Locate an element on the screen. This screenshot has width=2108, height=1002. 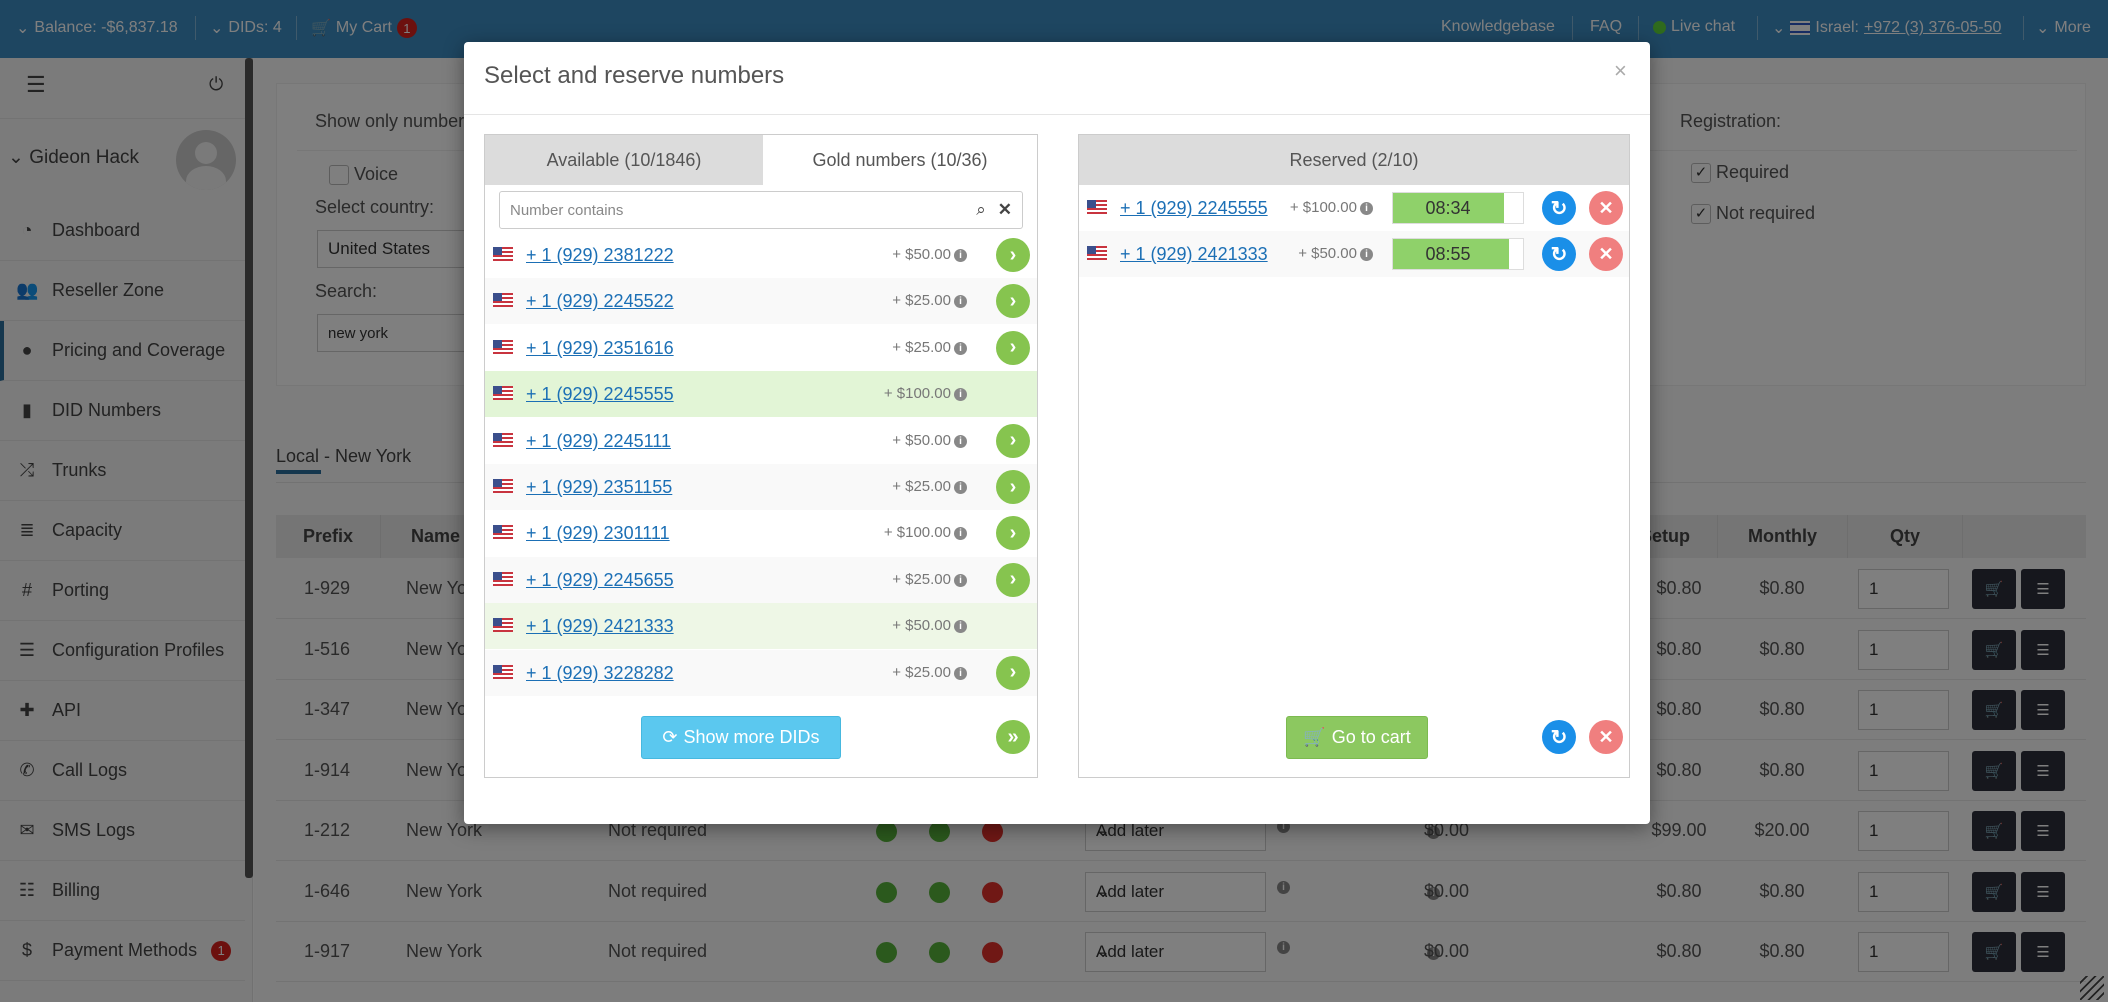
number-contains-input: Number contains ⌕ ✕ is located at coordinates (761, 210).